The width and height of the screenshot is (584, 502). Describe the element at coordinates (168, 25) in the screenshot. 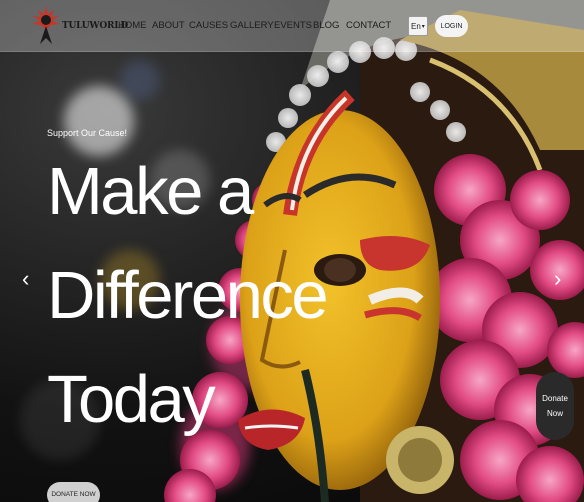

I see `nav-about: ABOUT` at that location.